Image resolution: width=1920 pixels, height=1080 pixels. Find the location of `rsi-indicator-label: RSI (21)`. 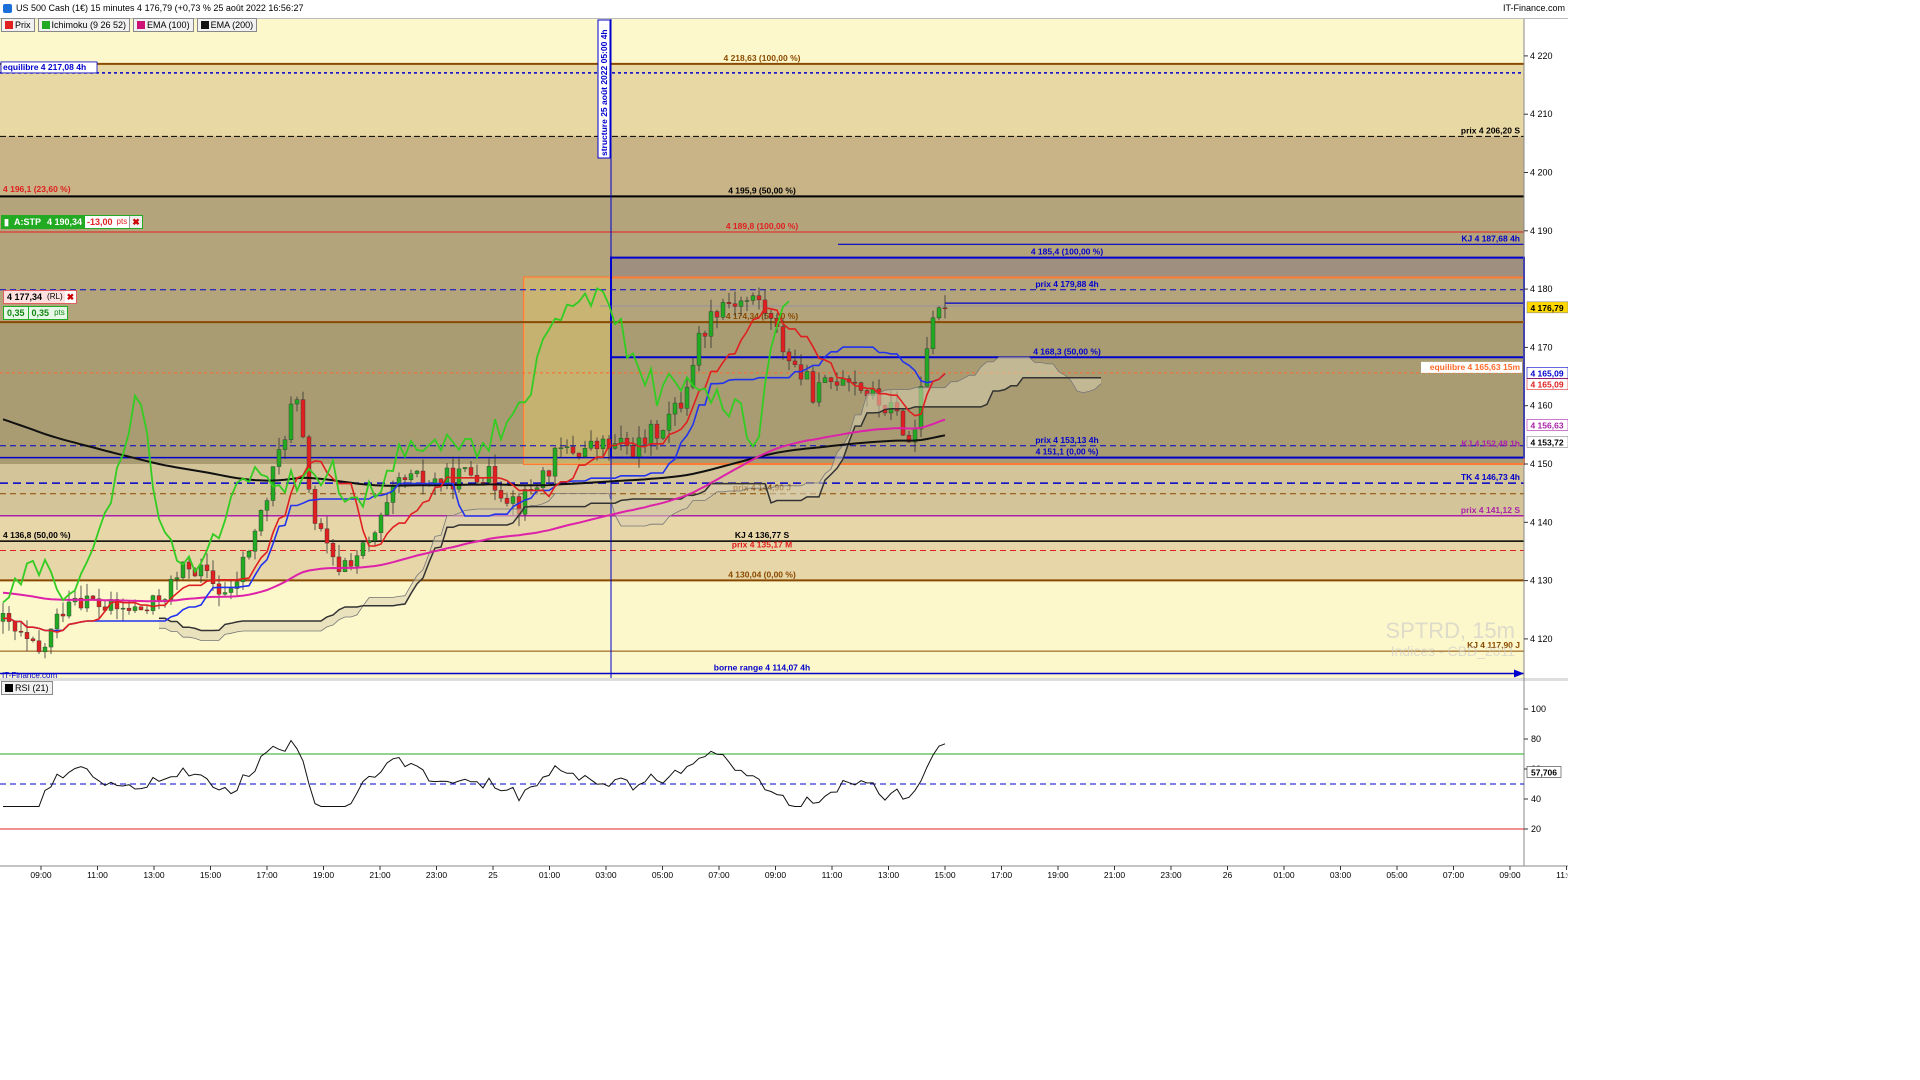

rsi-indicator-label: RSI (21) is located at coordinates (27, 688).